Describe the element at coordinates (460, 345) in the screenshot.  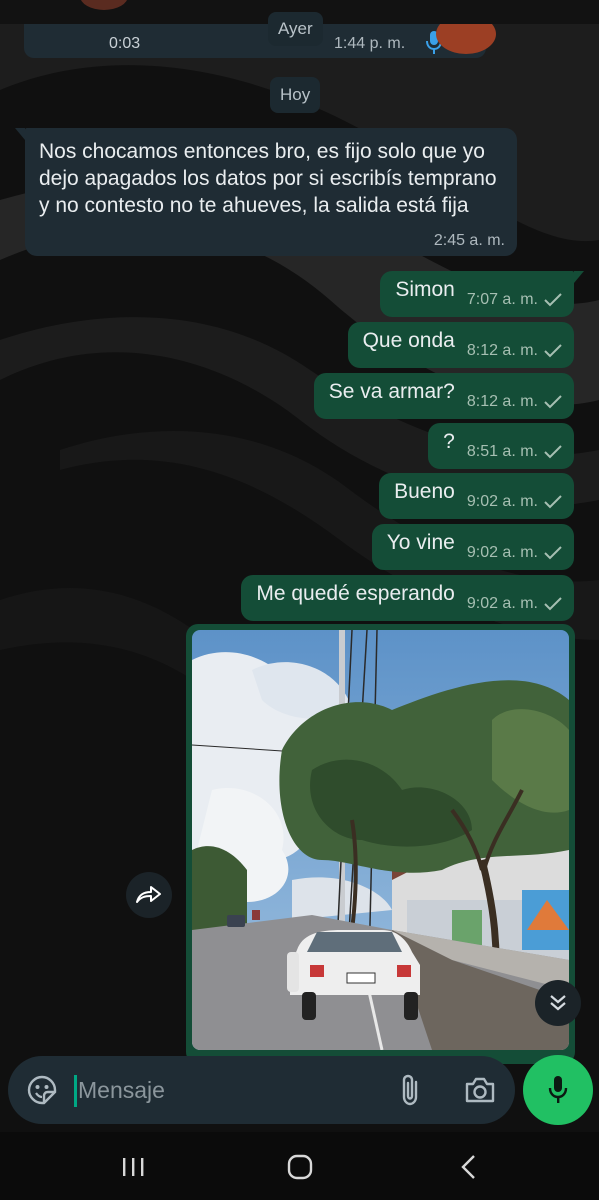
I see `outgoing-message: Que onda 8:12 a. m.` at that location.